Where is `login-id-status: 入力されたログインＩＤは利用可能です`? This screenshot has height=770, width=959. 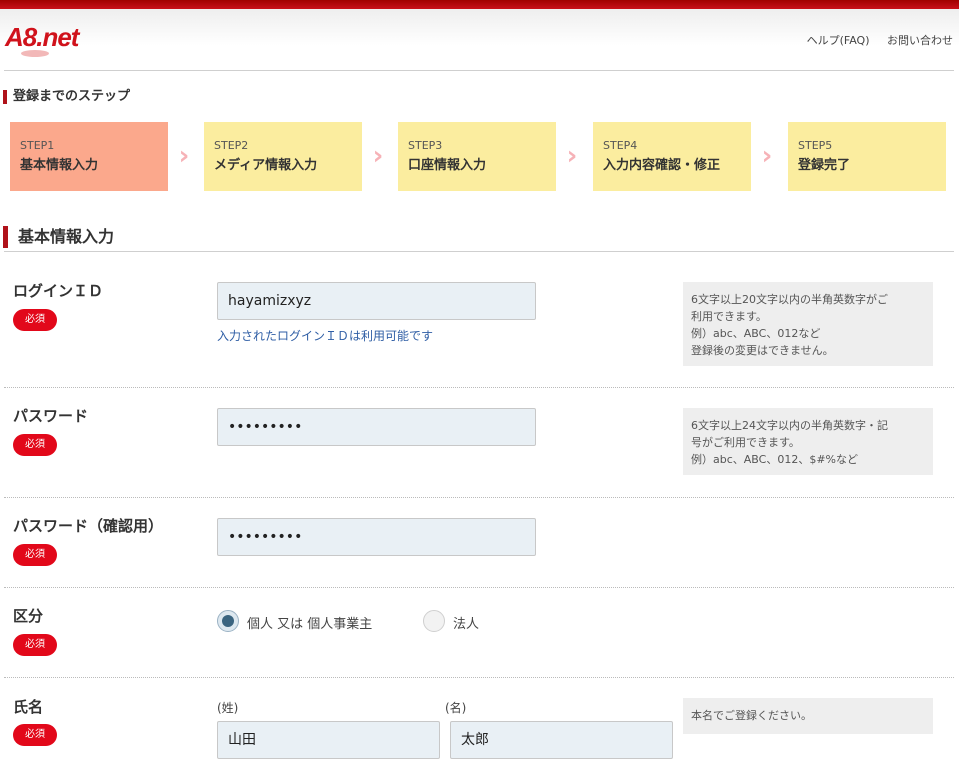 login-id-status: 入力されたログインＩＤは利用可能です is located at coordinates (325, 336).